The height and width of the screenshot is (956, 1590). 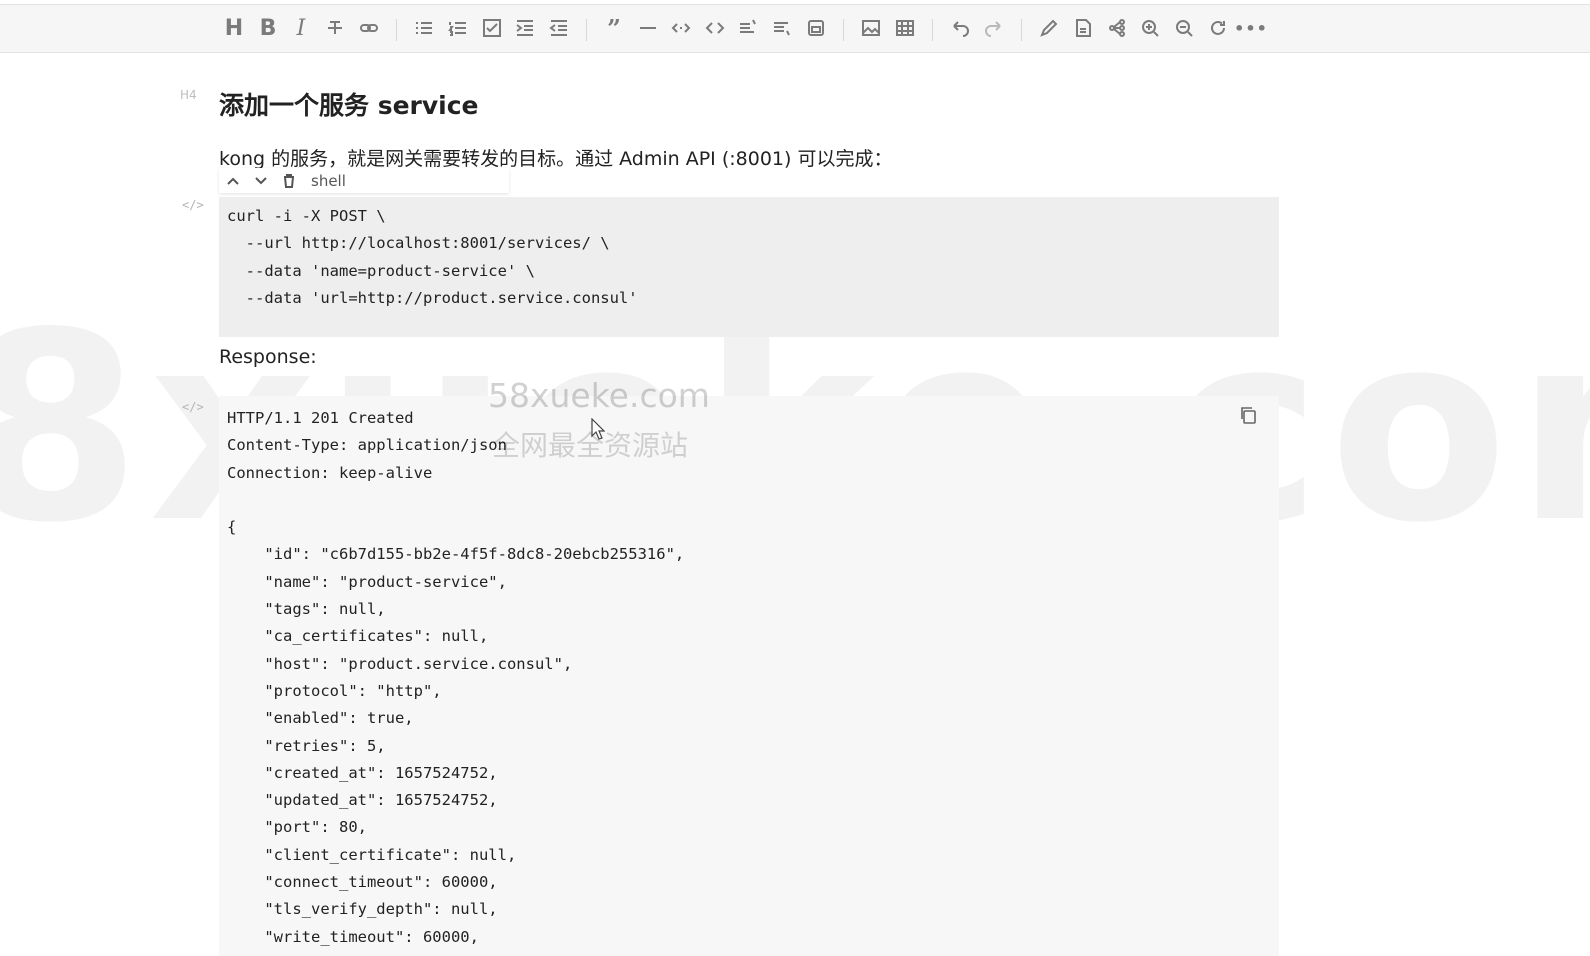 I want to click on move-up-icon, so click(x=233, y=180).